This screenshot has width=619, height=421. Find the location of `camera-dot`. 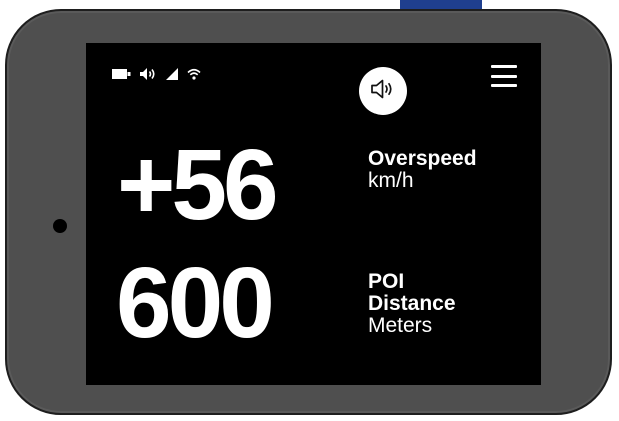

camera-dot is located at coordinates (60, 226).